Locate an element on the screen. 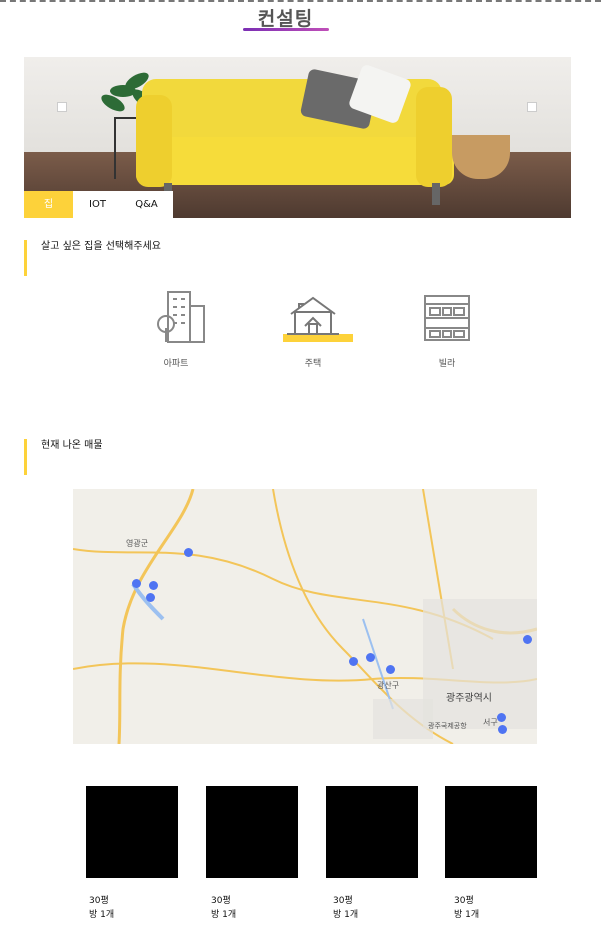  tab-iot: IOT is located at coordinates (97, 204).